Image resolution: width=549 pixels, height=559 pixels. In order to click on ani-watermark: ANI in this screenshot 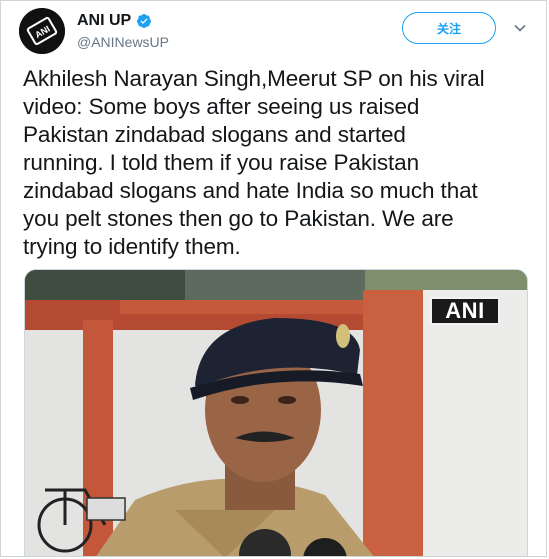, I will do `click(465, 311)`.